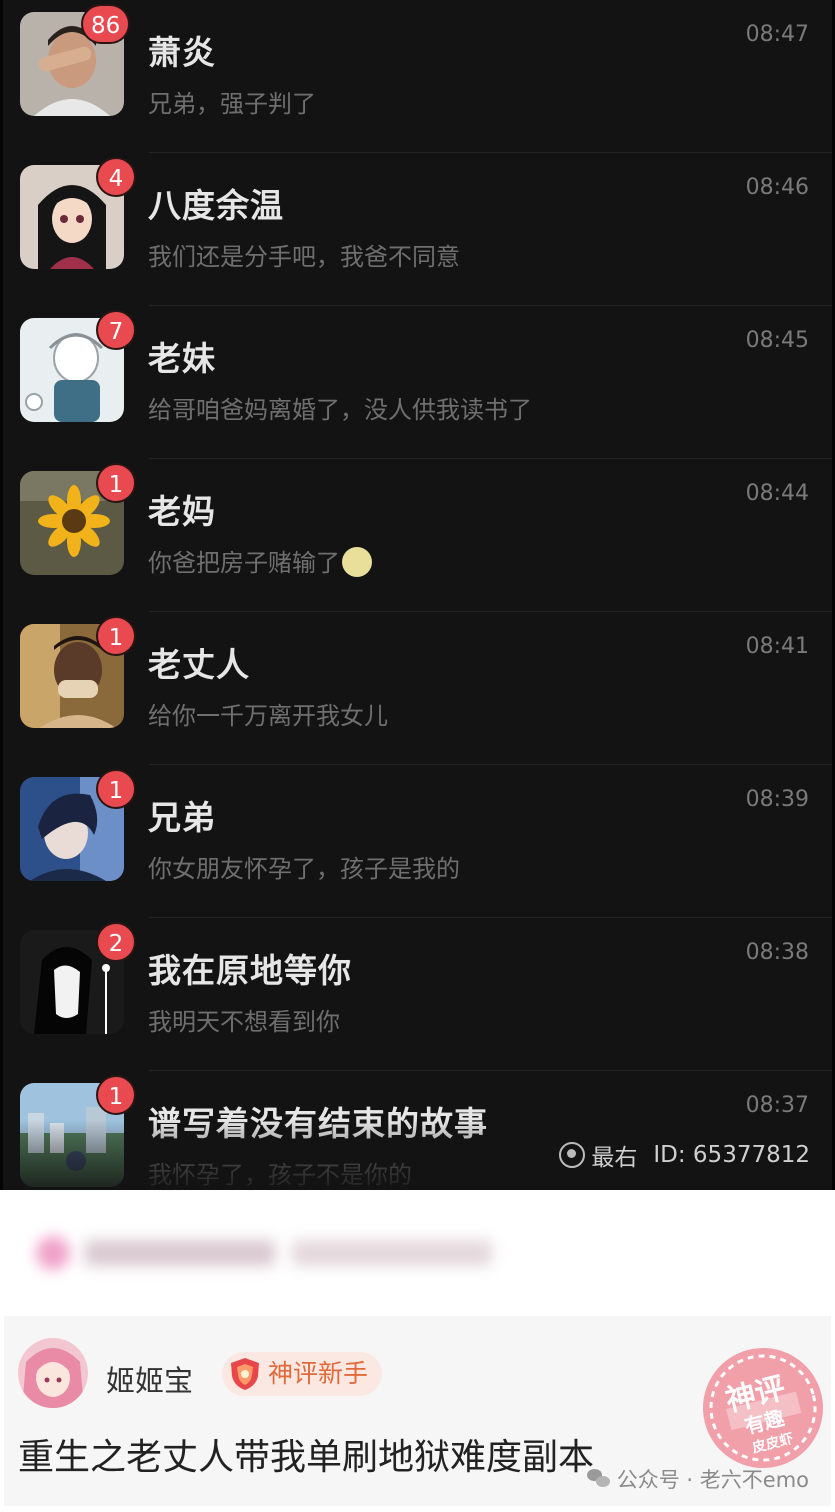  Describe the element at coordinates (199, 664) in the screenshot. I see `chat-name: 老丈人` at that location.